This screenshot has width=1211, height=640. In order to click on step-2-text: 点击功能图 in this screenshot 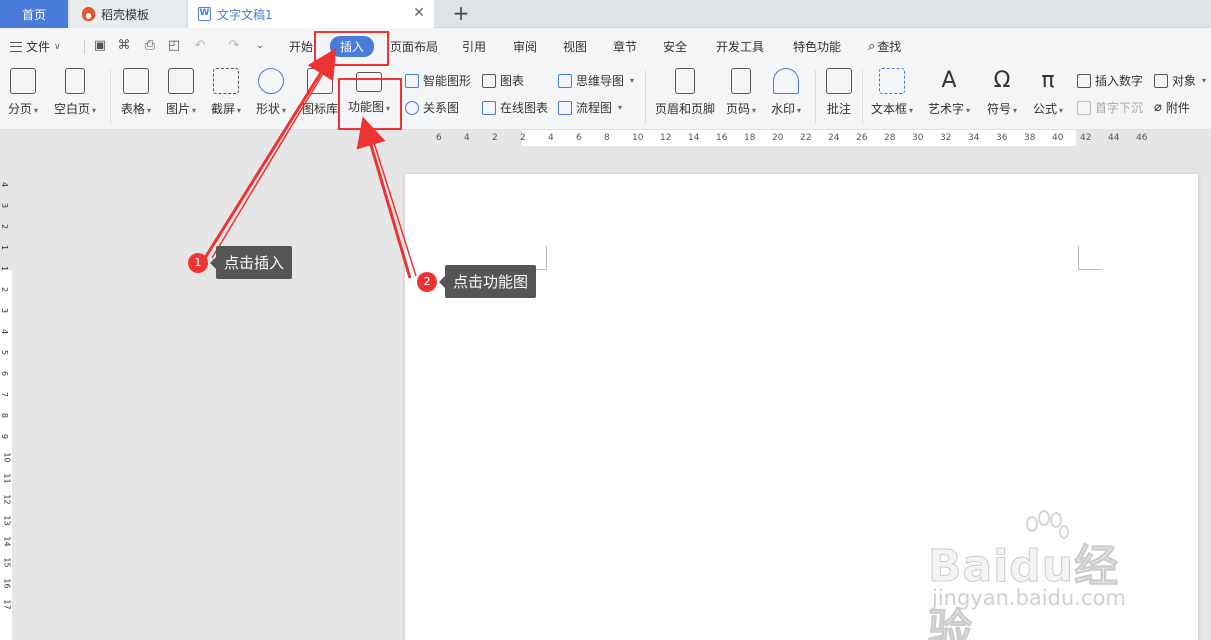, I will do `click(487, 281)`.